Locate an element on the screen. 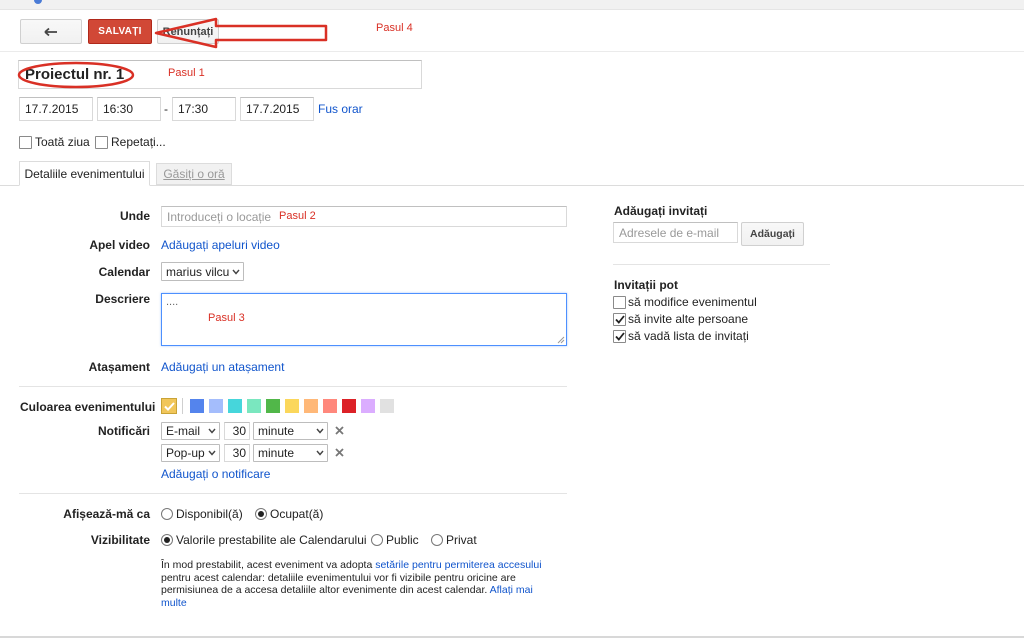 This screenshot has height=638, width=1024. notification-2-amount-input: 30 is located at coordinates (237, 453).